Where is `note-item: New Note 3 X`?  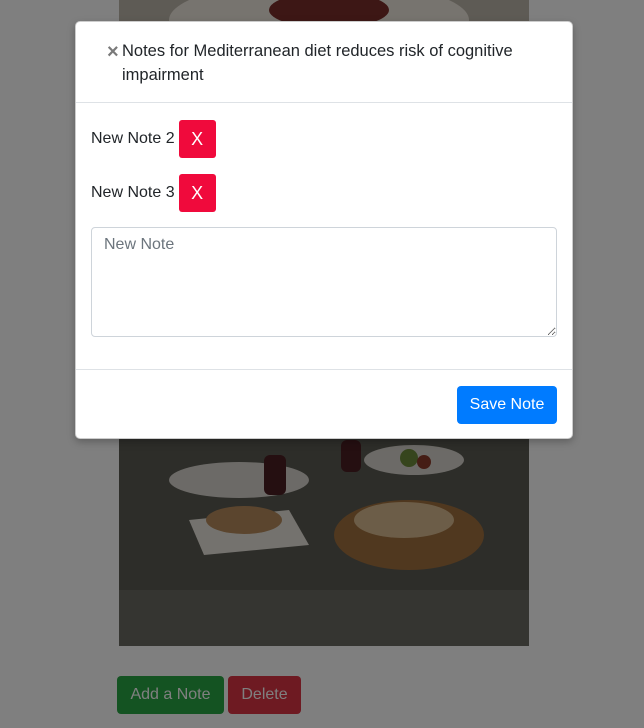 note-item: New Note 3 X is located at coordinates (153, 193).